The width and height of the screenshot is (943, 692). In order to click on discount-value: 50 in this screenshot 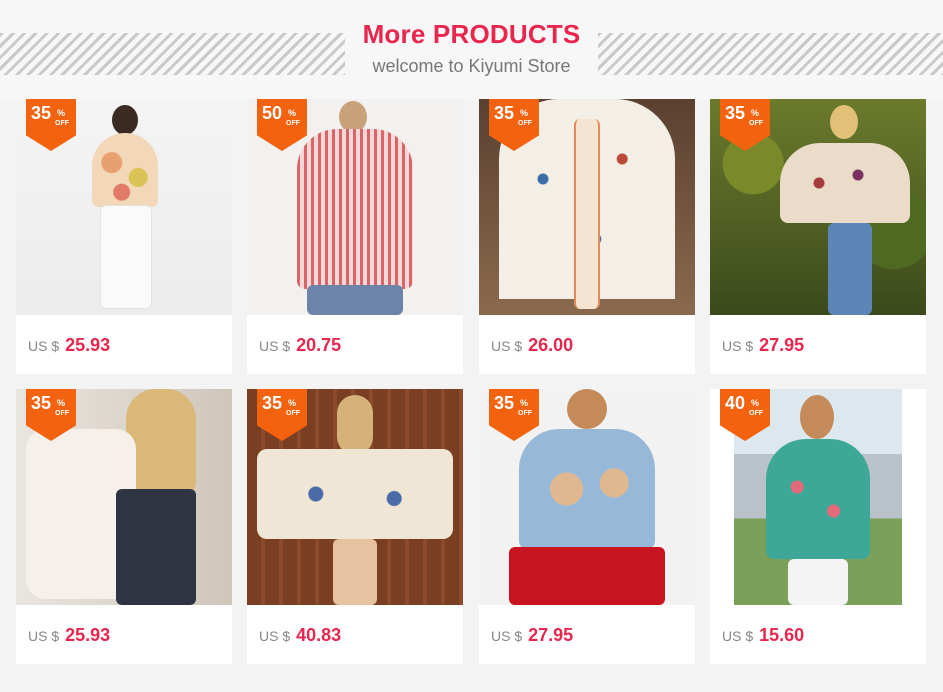, I will do `click(272, 113)`.